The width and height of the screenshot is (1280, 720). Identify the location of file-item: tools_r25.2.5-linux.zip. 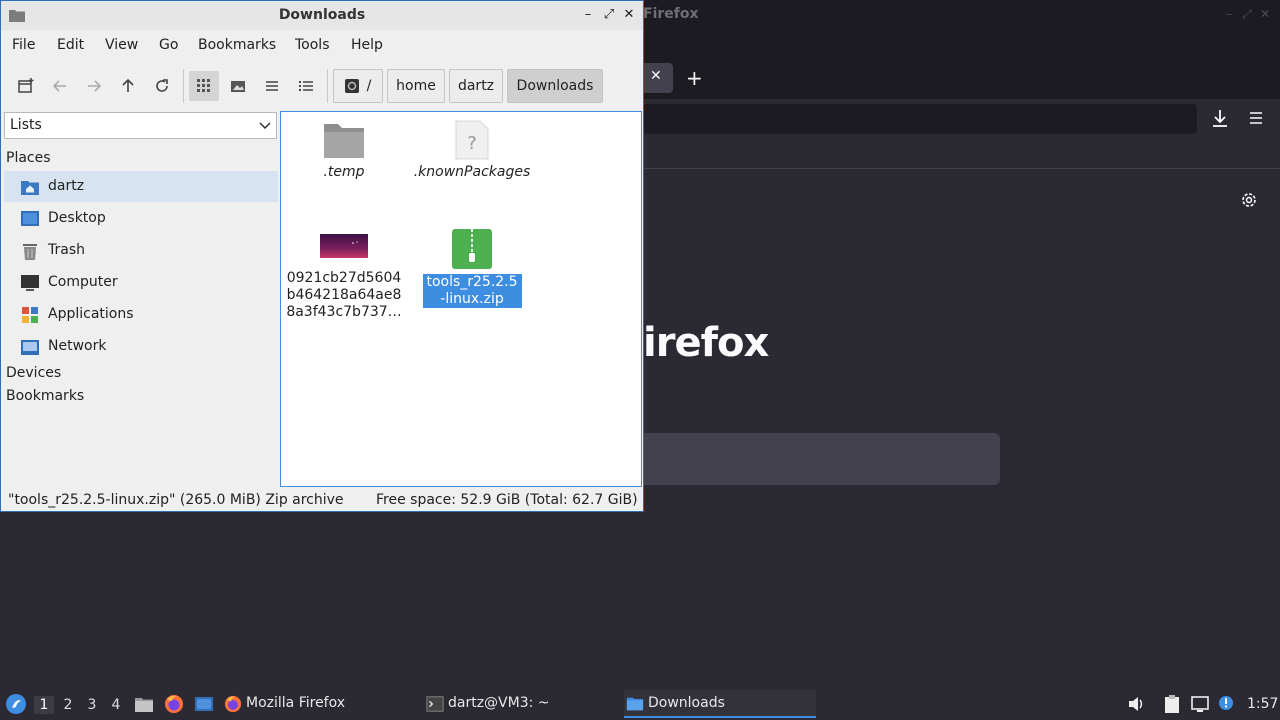
(472, 268).